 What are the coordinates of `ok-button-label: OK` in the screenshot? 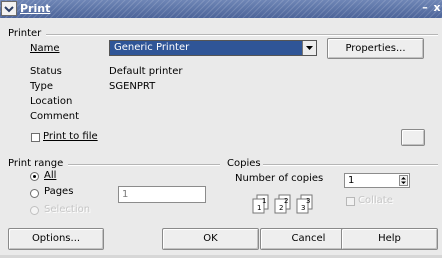 It's located at (210, 238).